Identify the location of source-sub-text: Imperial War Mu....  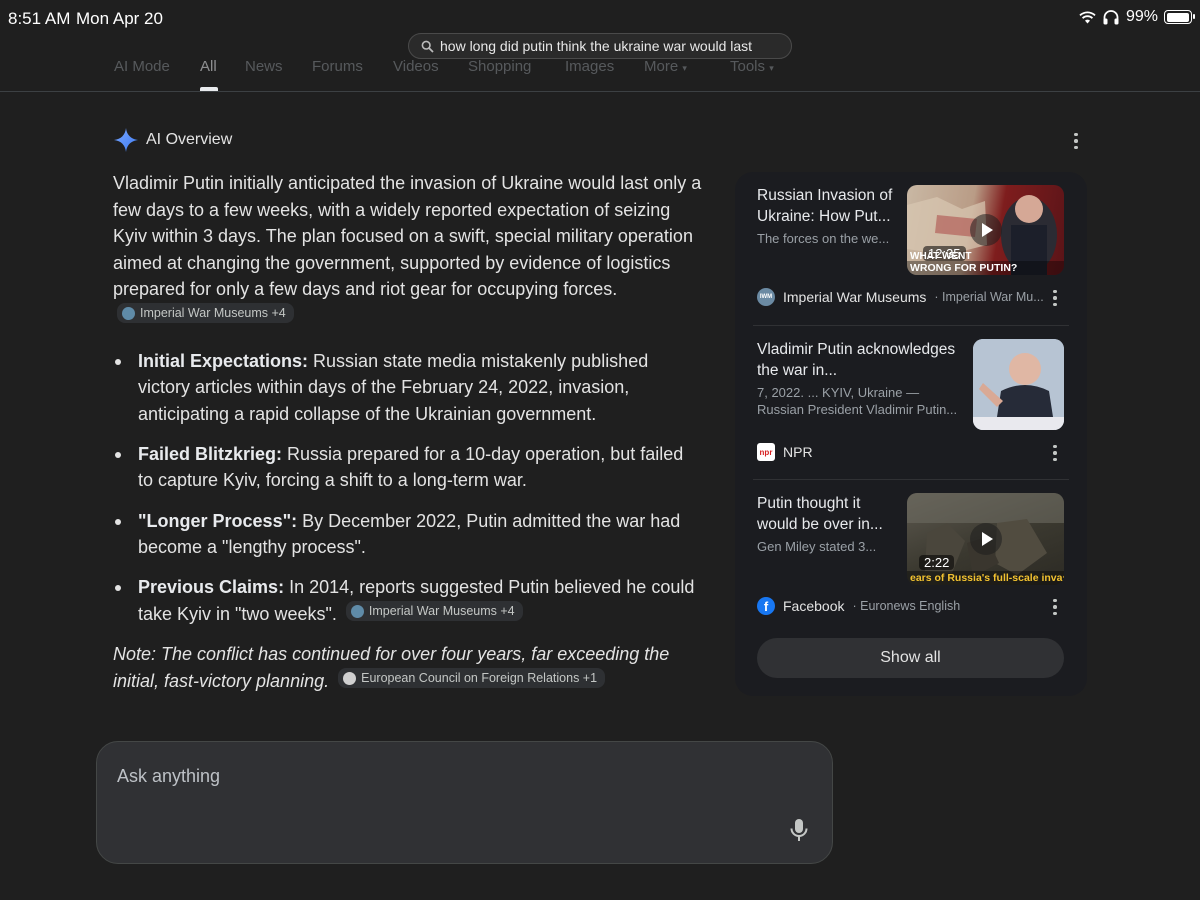
(993, 297).